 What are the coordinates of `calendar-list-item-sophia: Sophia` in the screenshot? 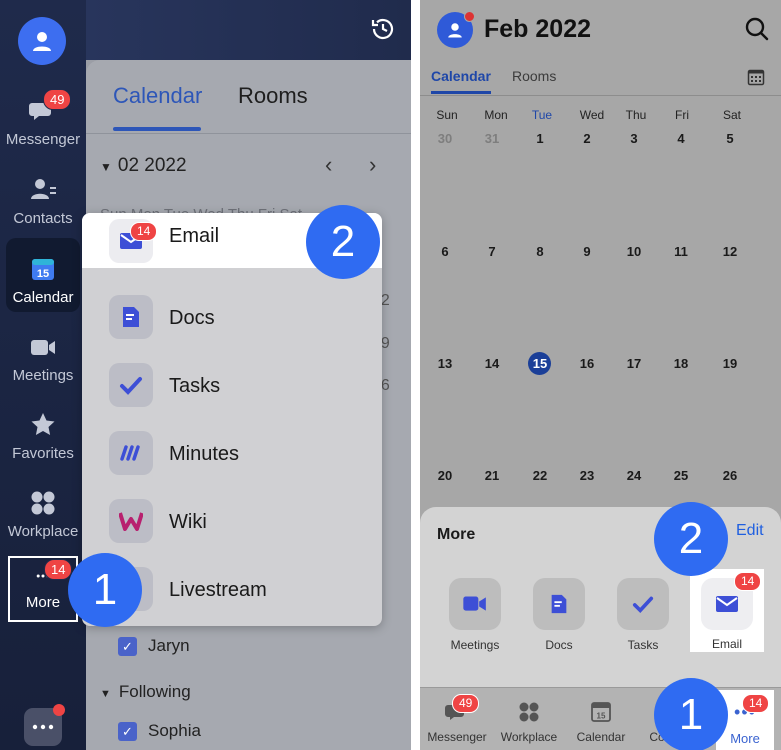 It's located at (174, 730).